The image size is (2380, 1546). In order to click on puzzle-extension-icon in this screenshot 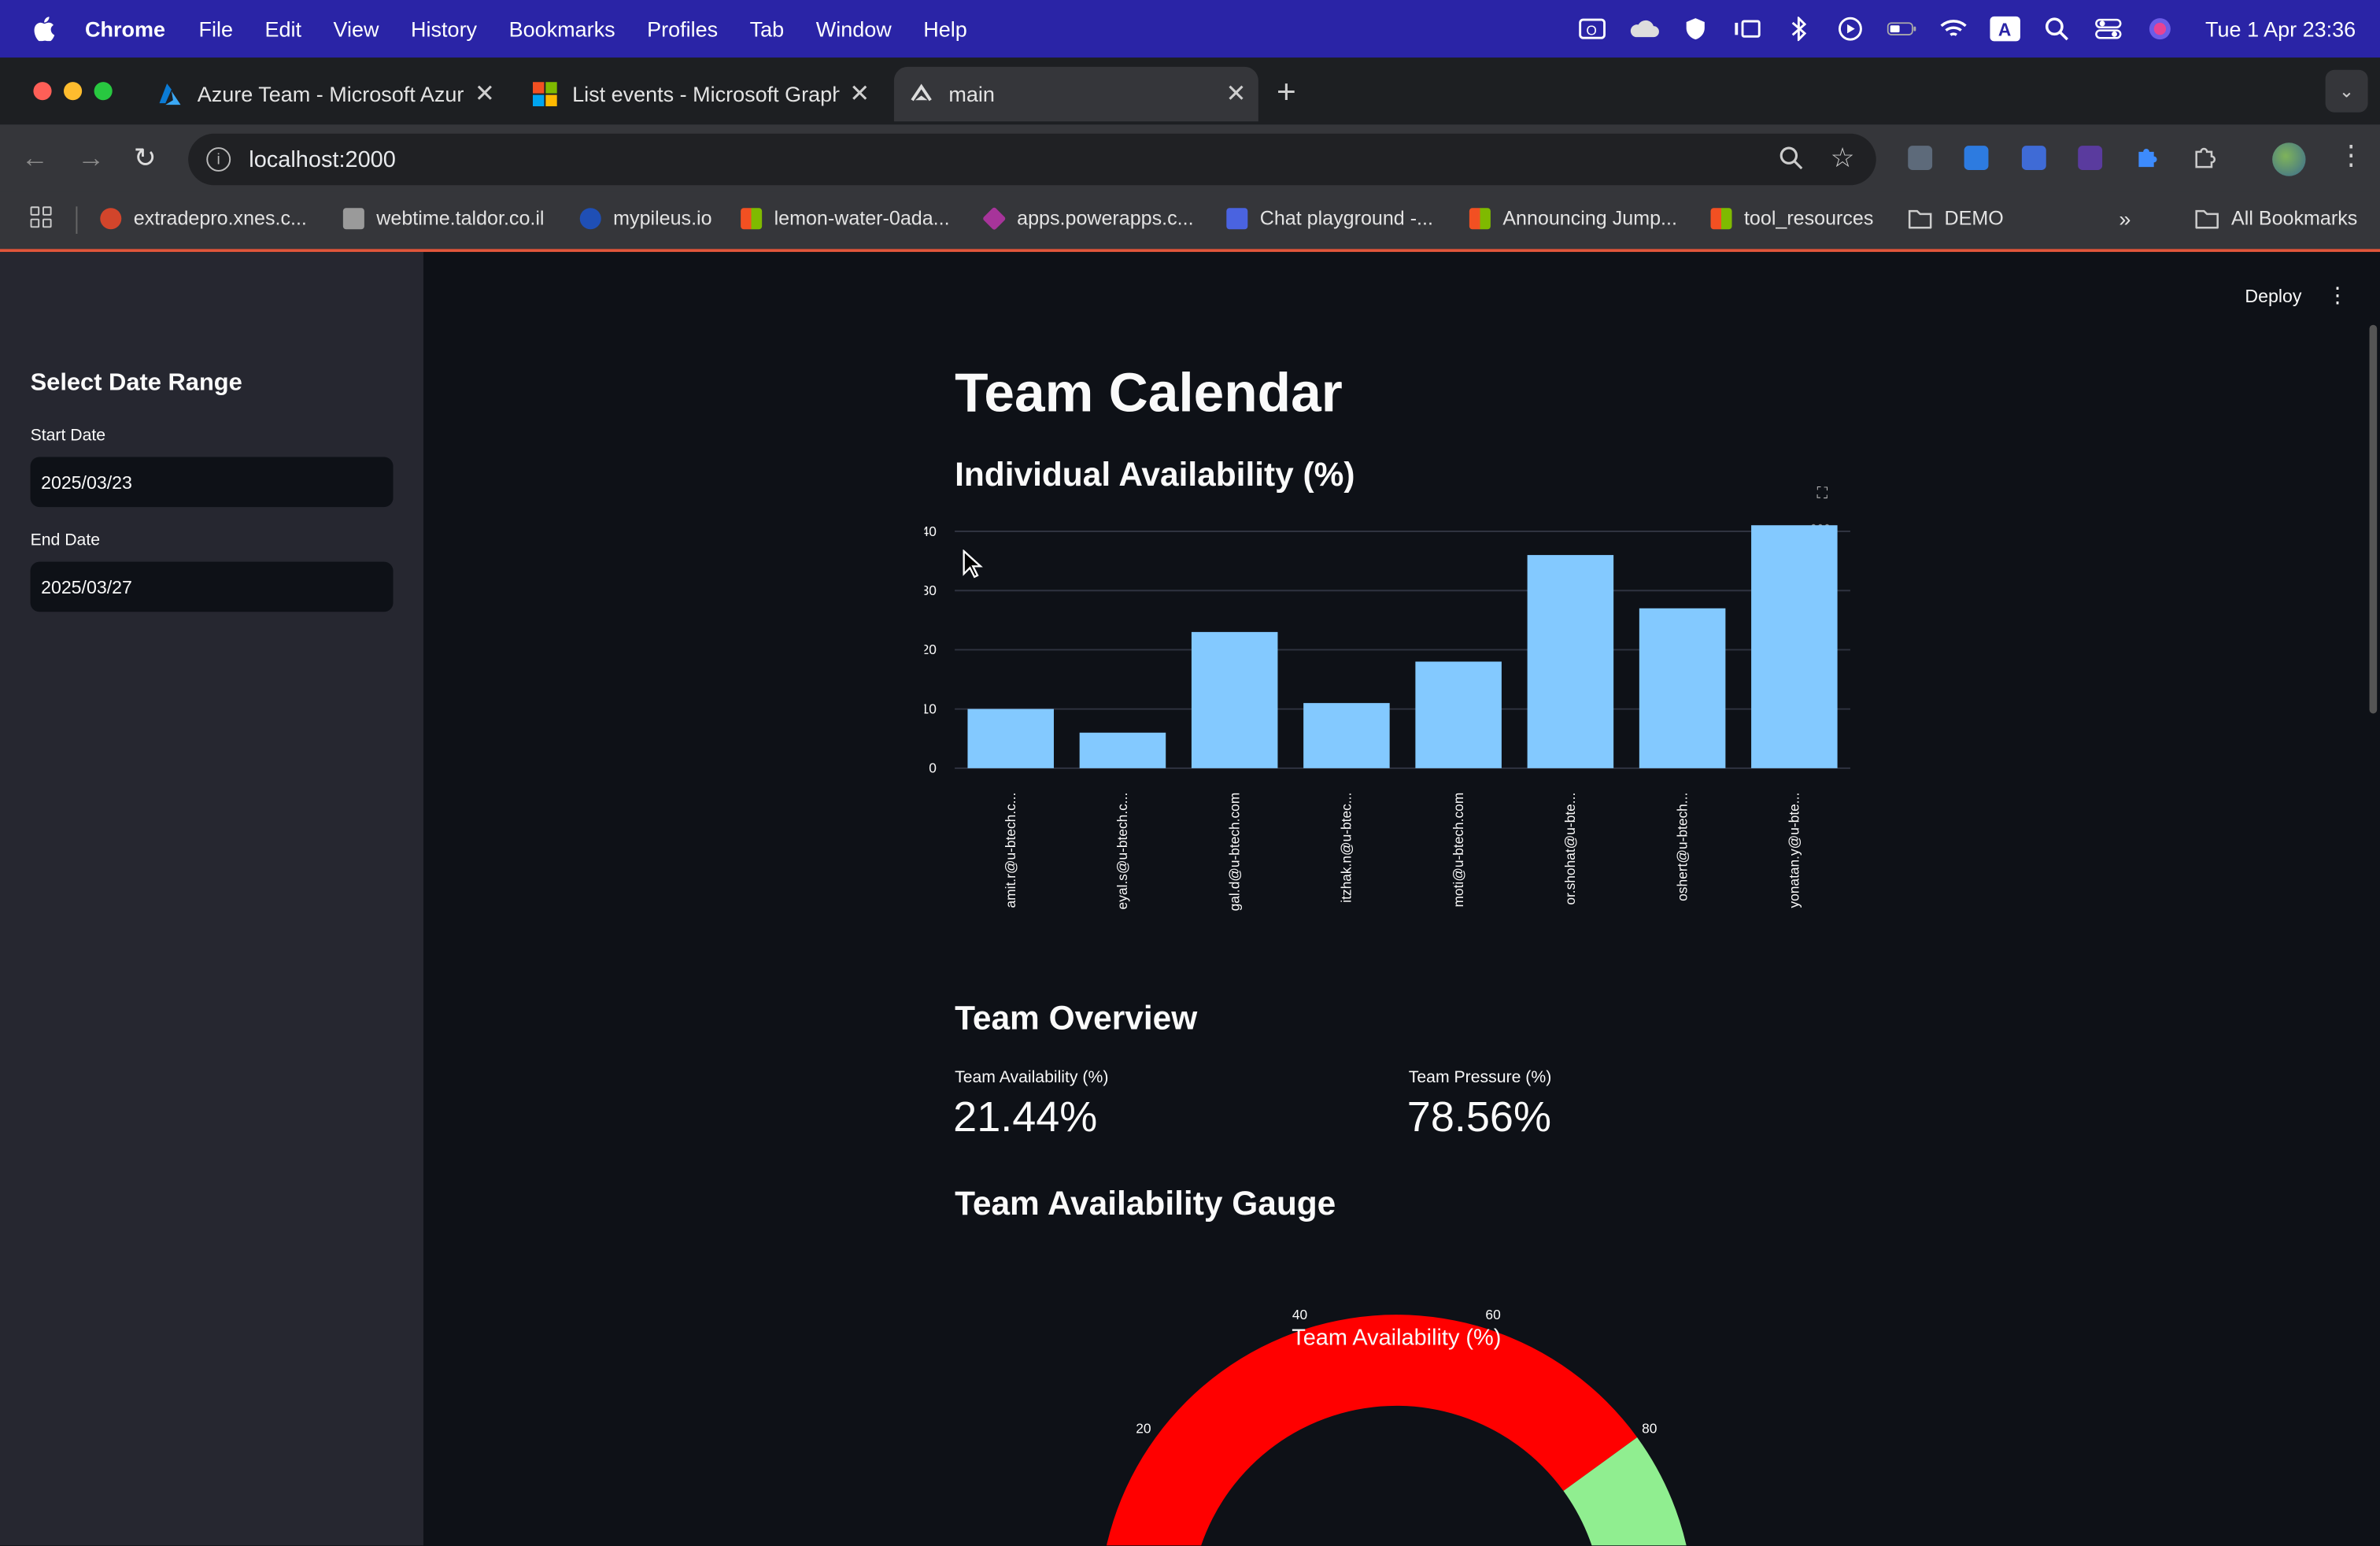, I will do `click(2146, 158)`.